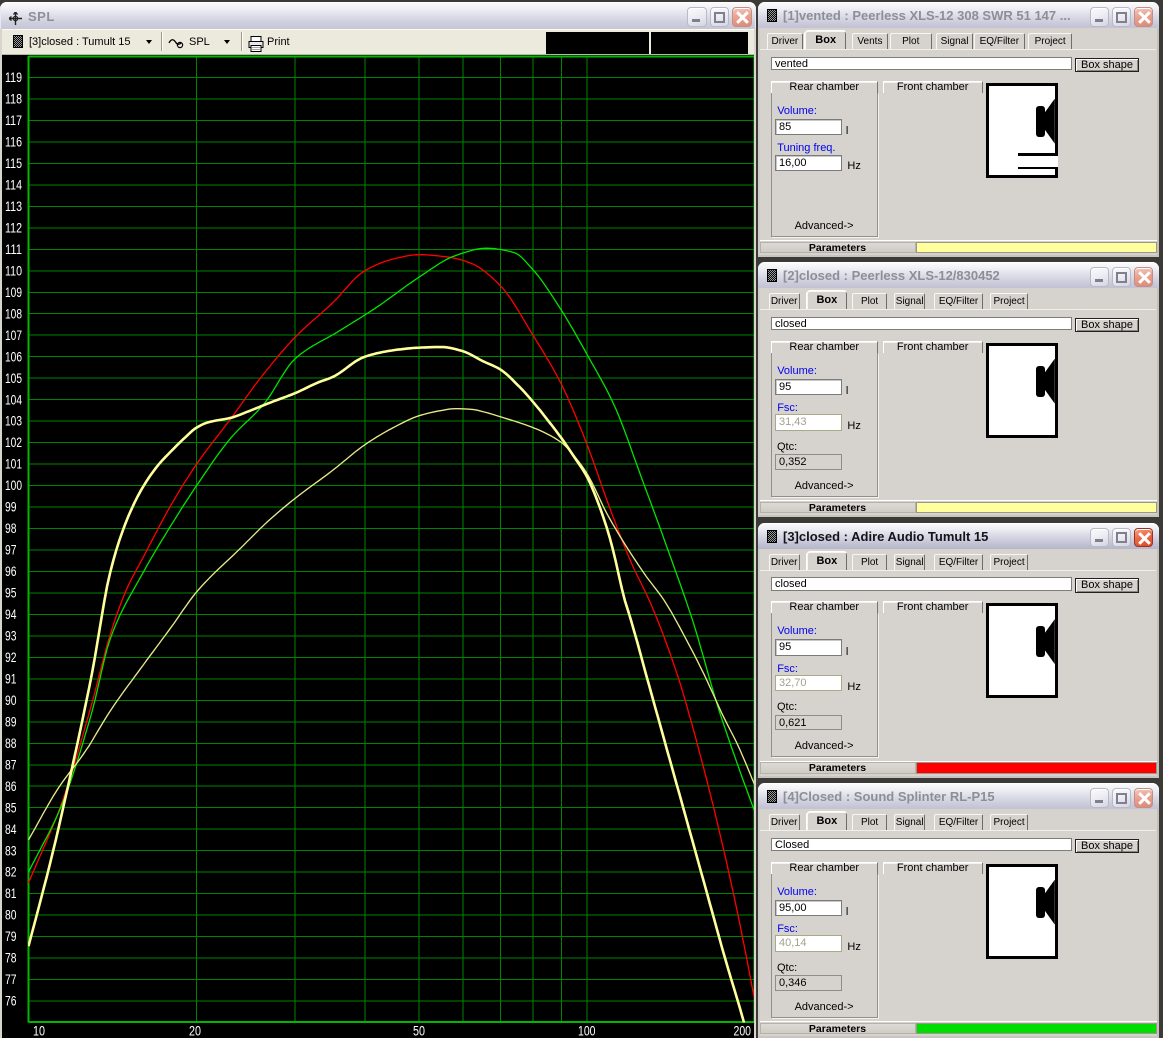 This screenshot has width=1163, height=1038. Describe the element at coordinates (13, 378) in the screenshot. I see `svg-text: 105` at that location.